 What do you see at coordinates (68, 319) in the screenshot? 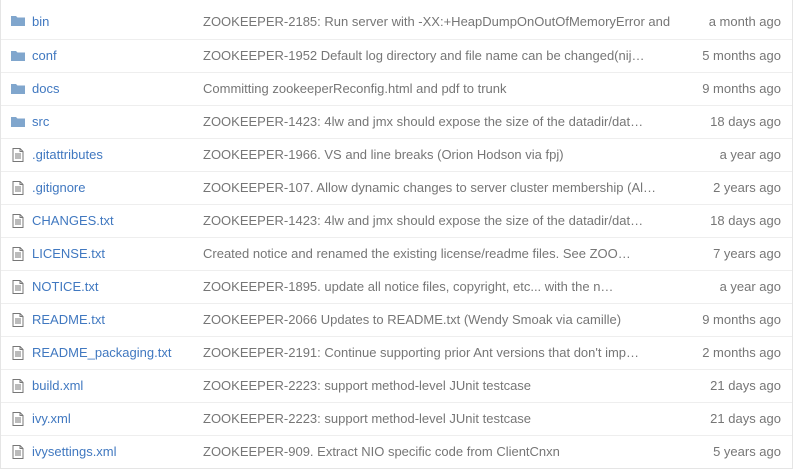
I see `file-name-link: README.txt` at bounding box center [68, 319].